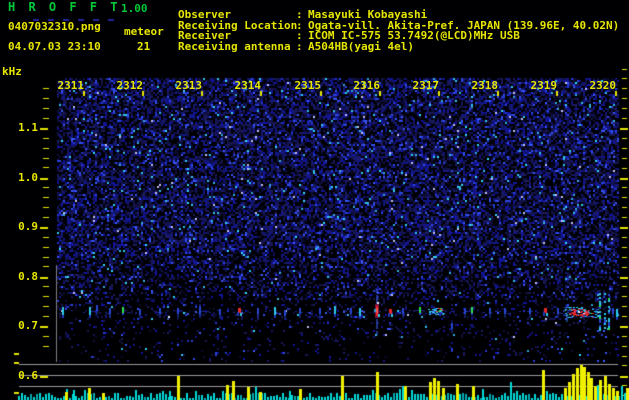  Describe the element at coordinates (144, 31) in the screenshot. I see `mode-label: meteor` at that location.